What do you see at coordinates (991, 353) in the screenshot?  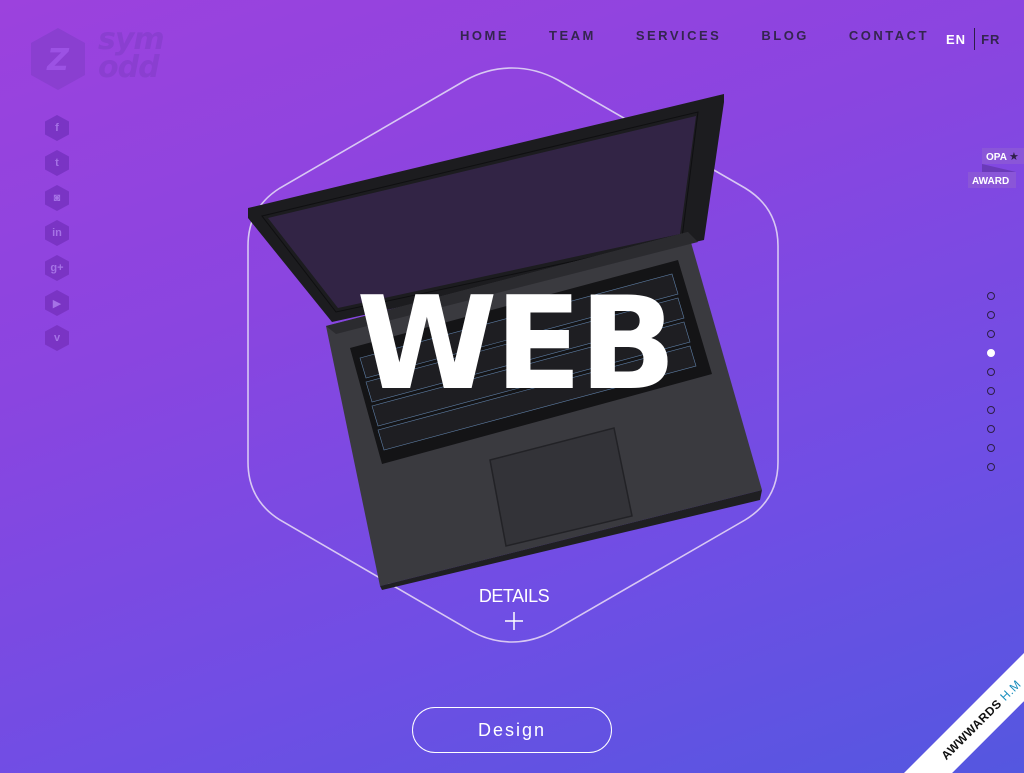 I see `pager-dot-active` at bounding box center [991, 353].